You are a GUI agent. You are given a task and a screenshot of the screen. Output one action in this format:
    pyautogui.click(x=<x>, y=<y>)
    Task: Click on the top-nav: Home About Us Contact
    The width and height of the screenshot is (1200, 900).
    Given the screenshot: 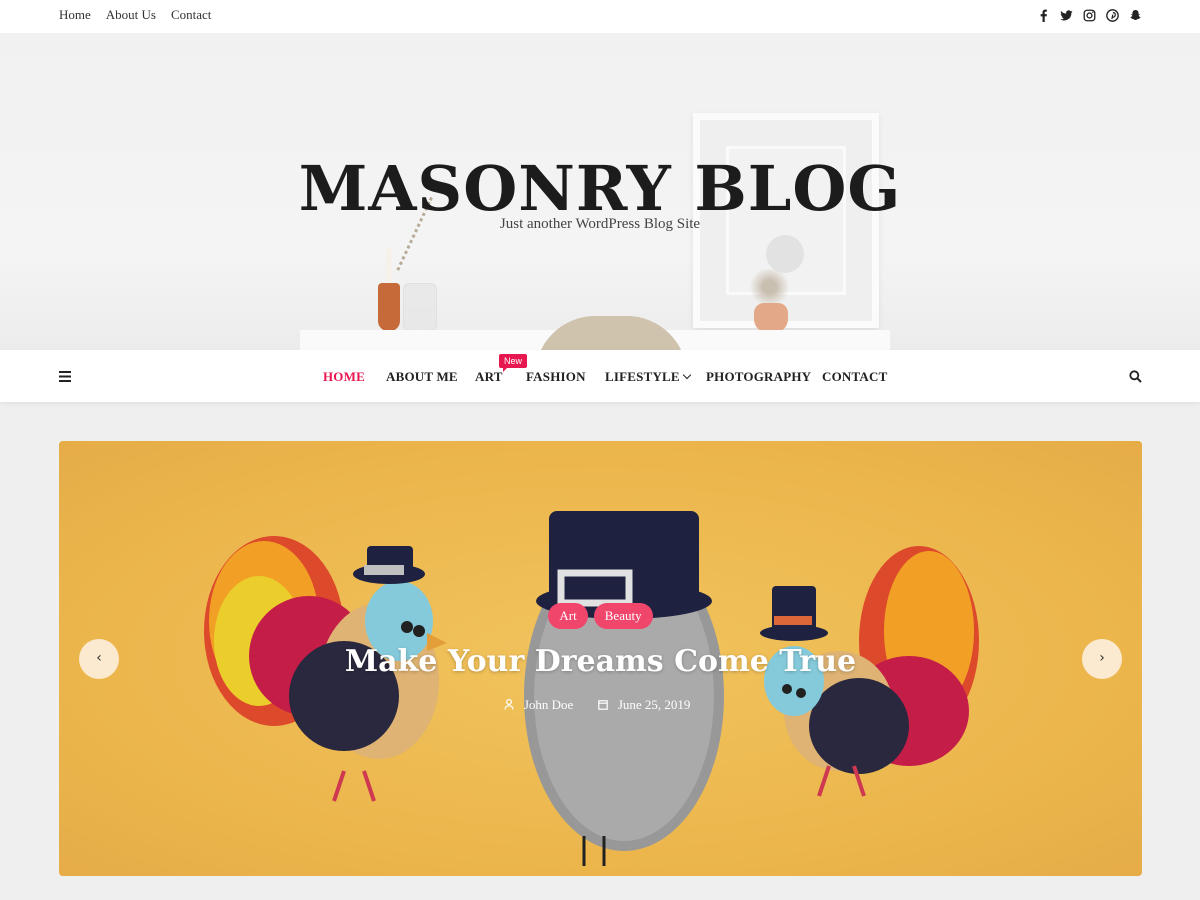 What is the action you would take?
    pyautogui.click(x=135, y=15)
    